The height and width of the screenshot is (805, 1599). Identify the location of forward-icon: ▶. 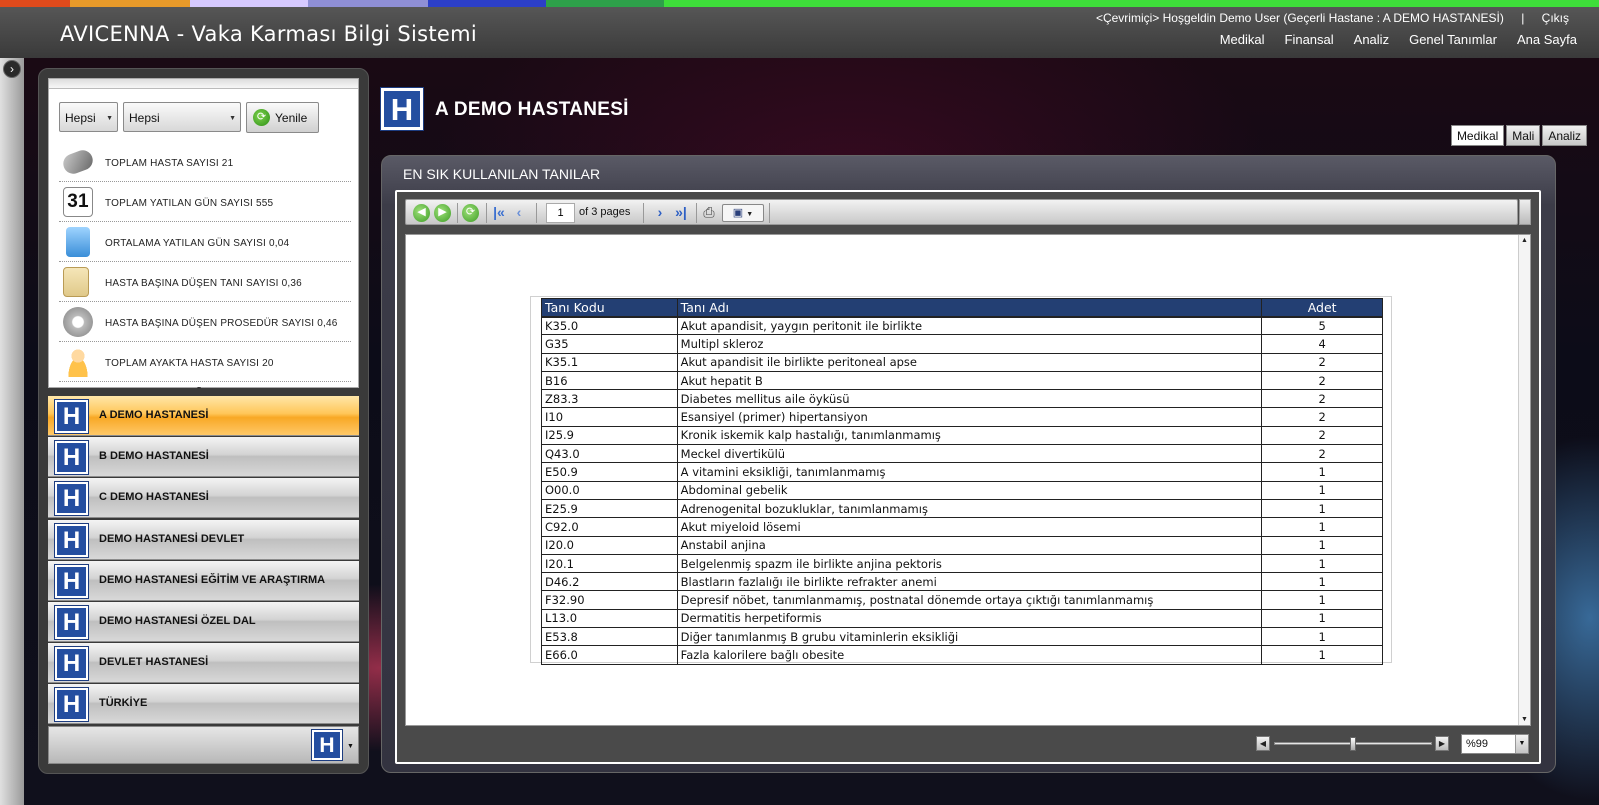
(442, 213).